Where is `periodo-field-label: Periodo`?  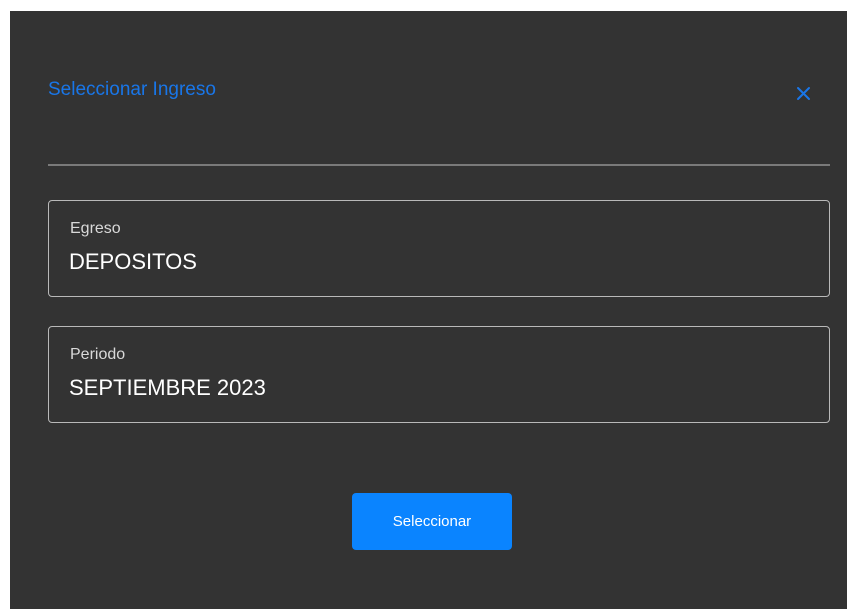 periodo-field-label: Periodo is located at coordinates (98, 354).